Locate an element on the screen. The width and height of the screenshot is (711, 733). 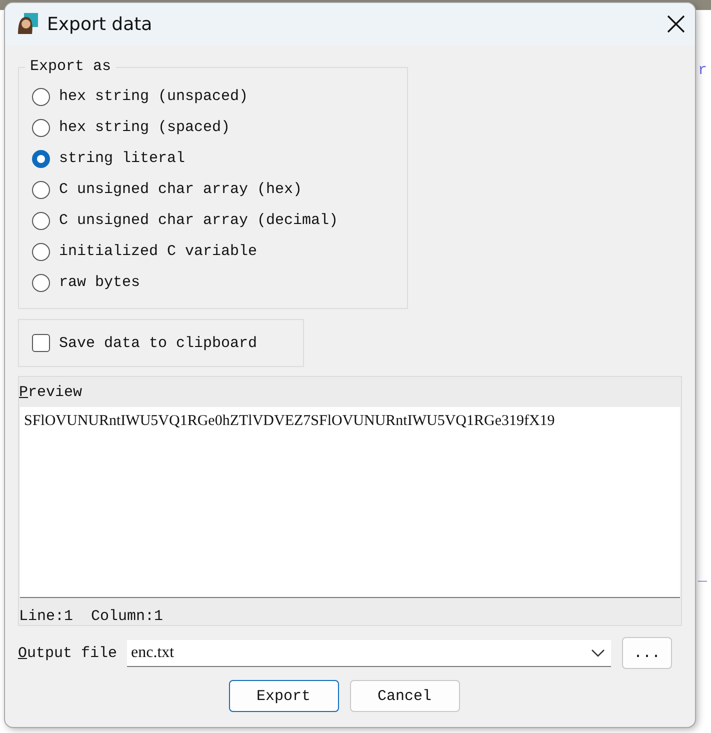
radio-label: string literal is located at coordinates (122, 158).